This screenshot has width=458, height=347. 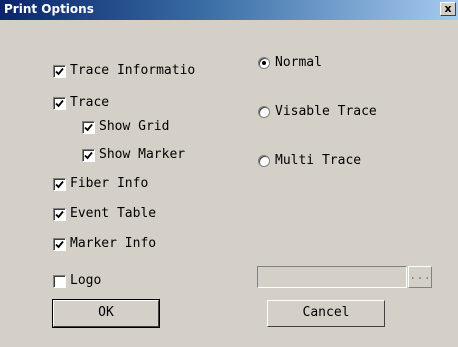 I want to click on radio-selected-dot, so click(x=264, y=63).